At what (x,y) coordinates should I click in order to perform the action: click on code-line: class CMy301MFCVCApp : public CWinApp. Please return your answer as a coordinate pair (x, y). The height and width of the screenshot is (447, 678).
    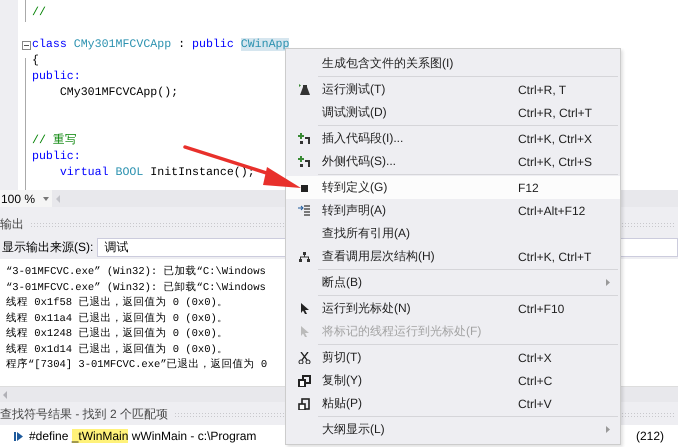
    Looking at the image, I should click on (161, 45).